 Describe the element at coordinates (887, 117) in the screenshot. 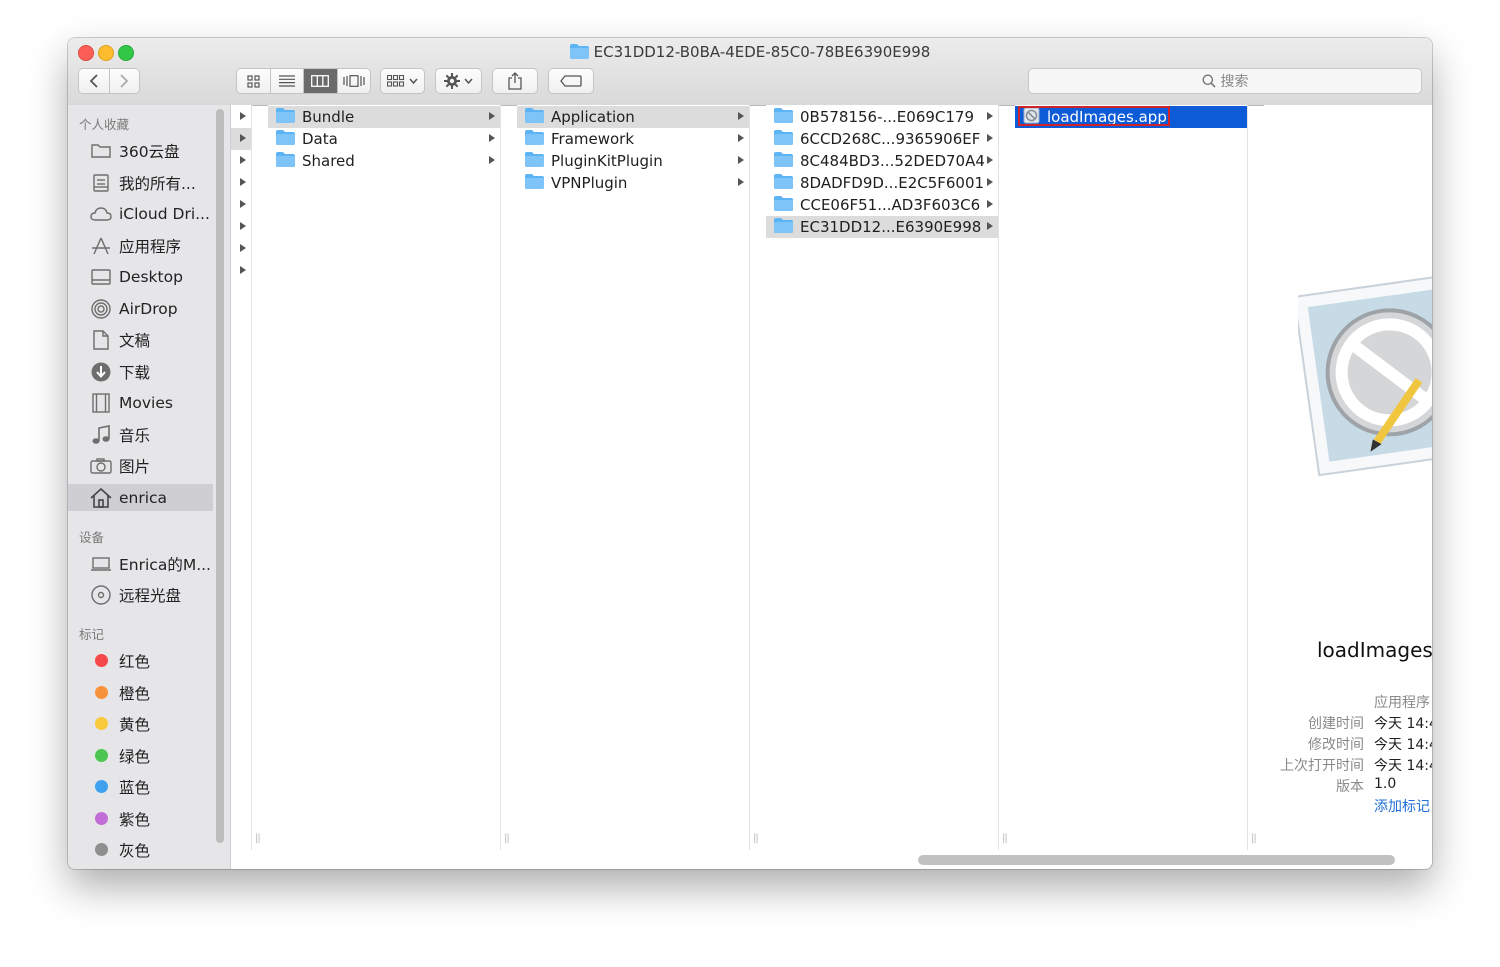

I see `item-label: 0B578156-...E069C179` at that location.